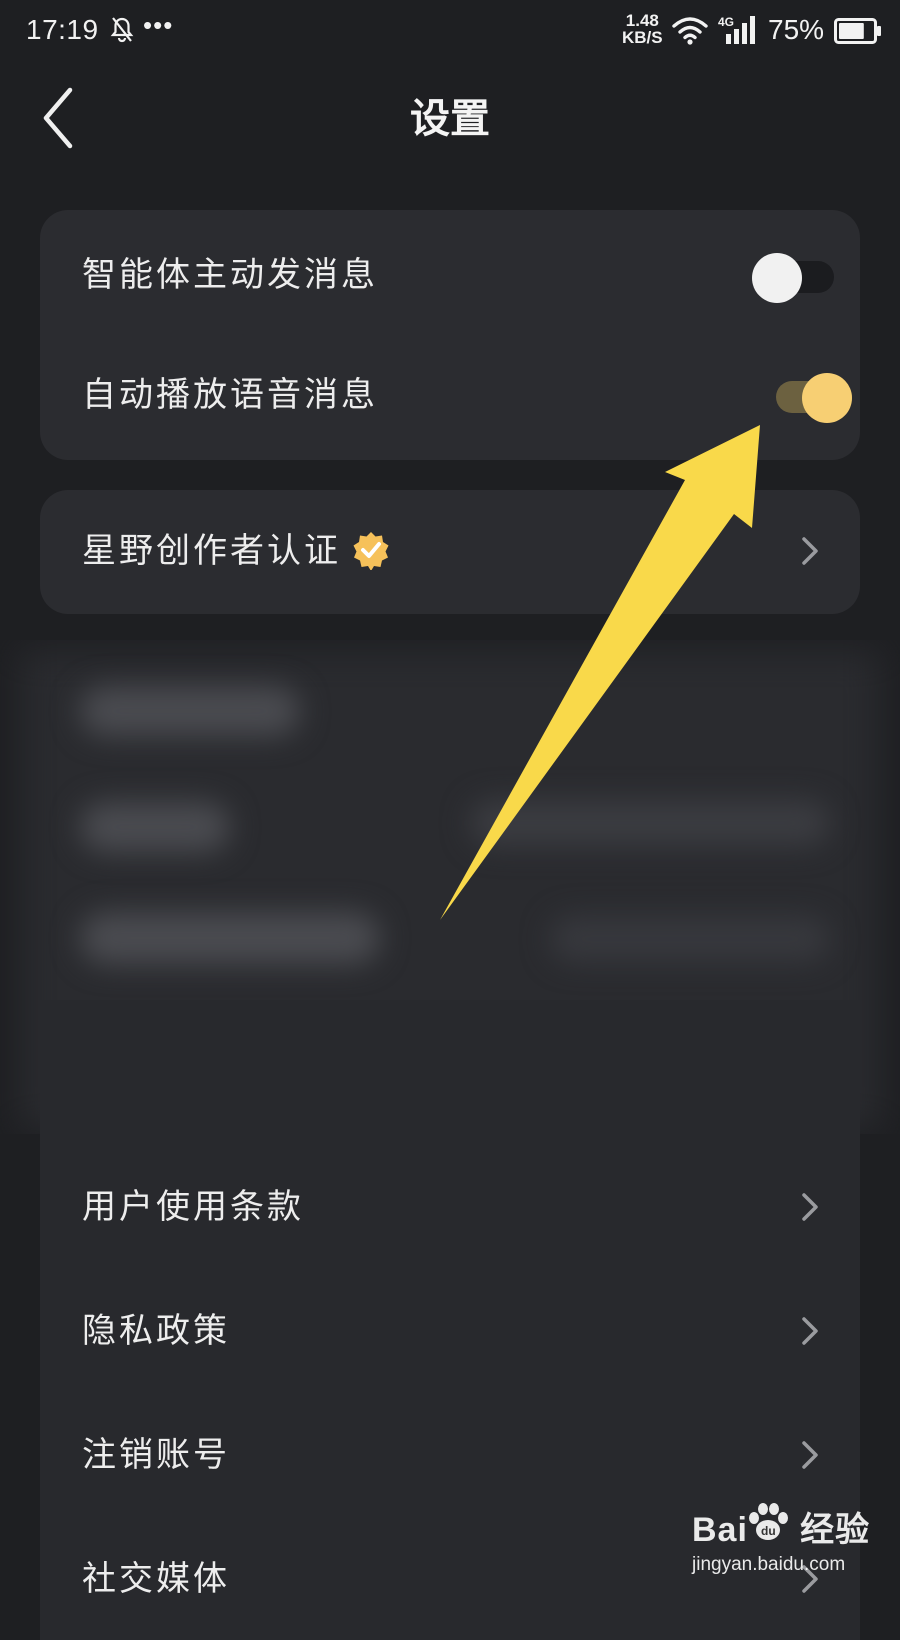 The image size is (900, 1640). I want to click on battery-percent: 75%, so click(796, 29).